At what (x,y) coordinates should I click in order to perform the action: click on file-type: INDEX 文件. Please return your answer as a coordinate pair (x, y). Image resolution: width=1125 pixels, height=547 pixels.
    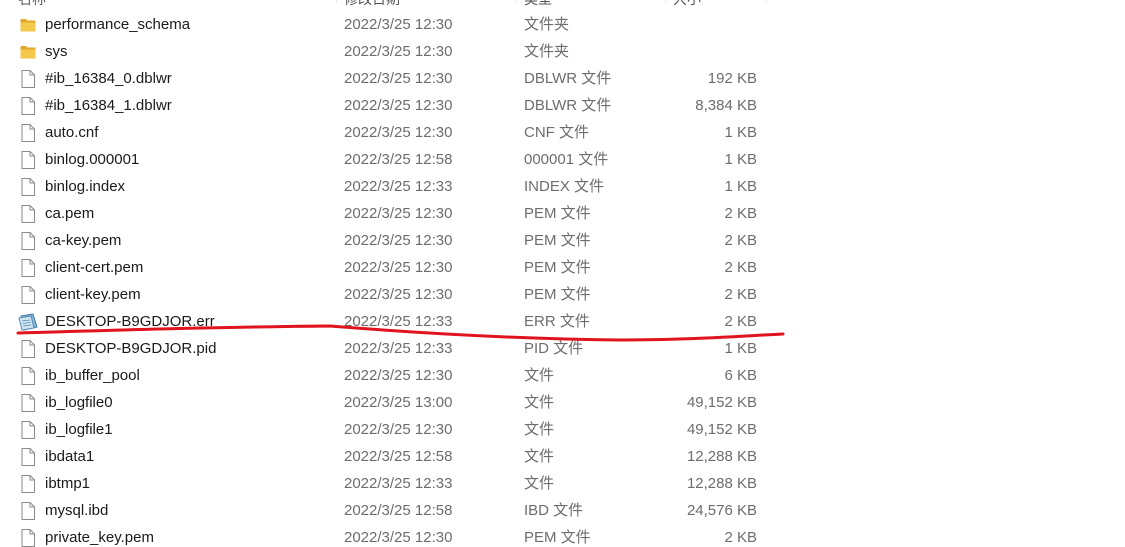
    Looking at the image, I should click on (564, 186).